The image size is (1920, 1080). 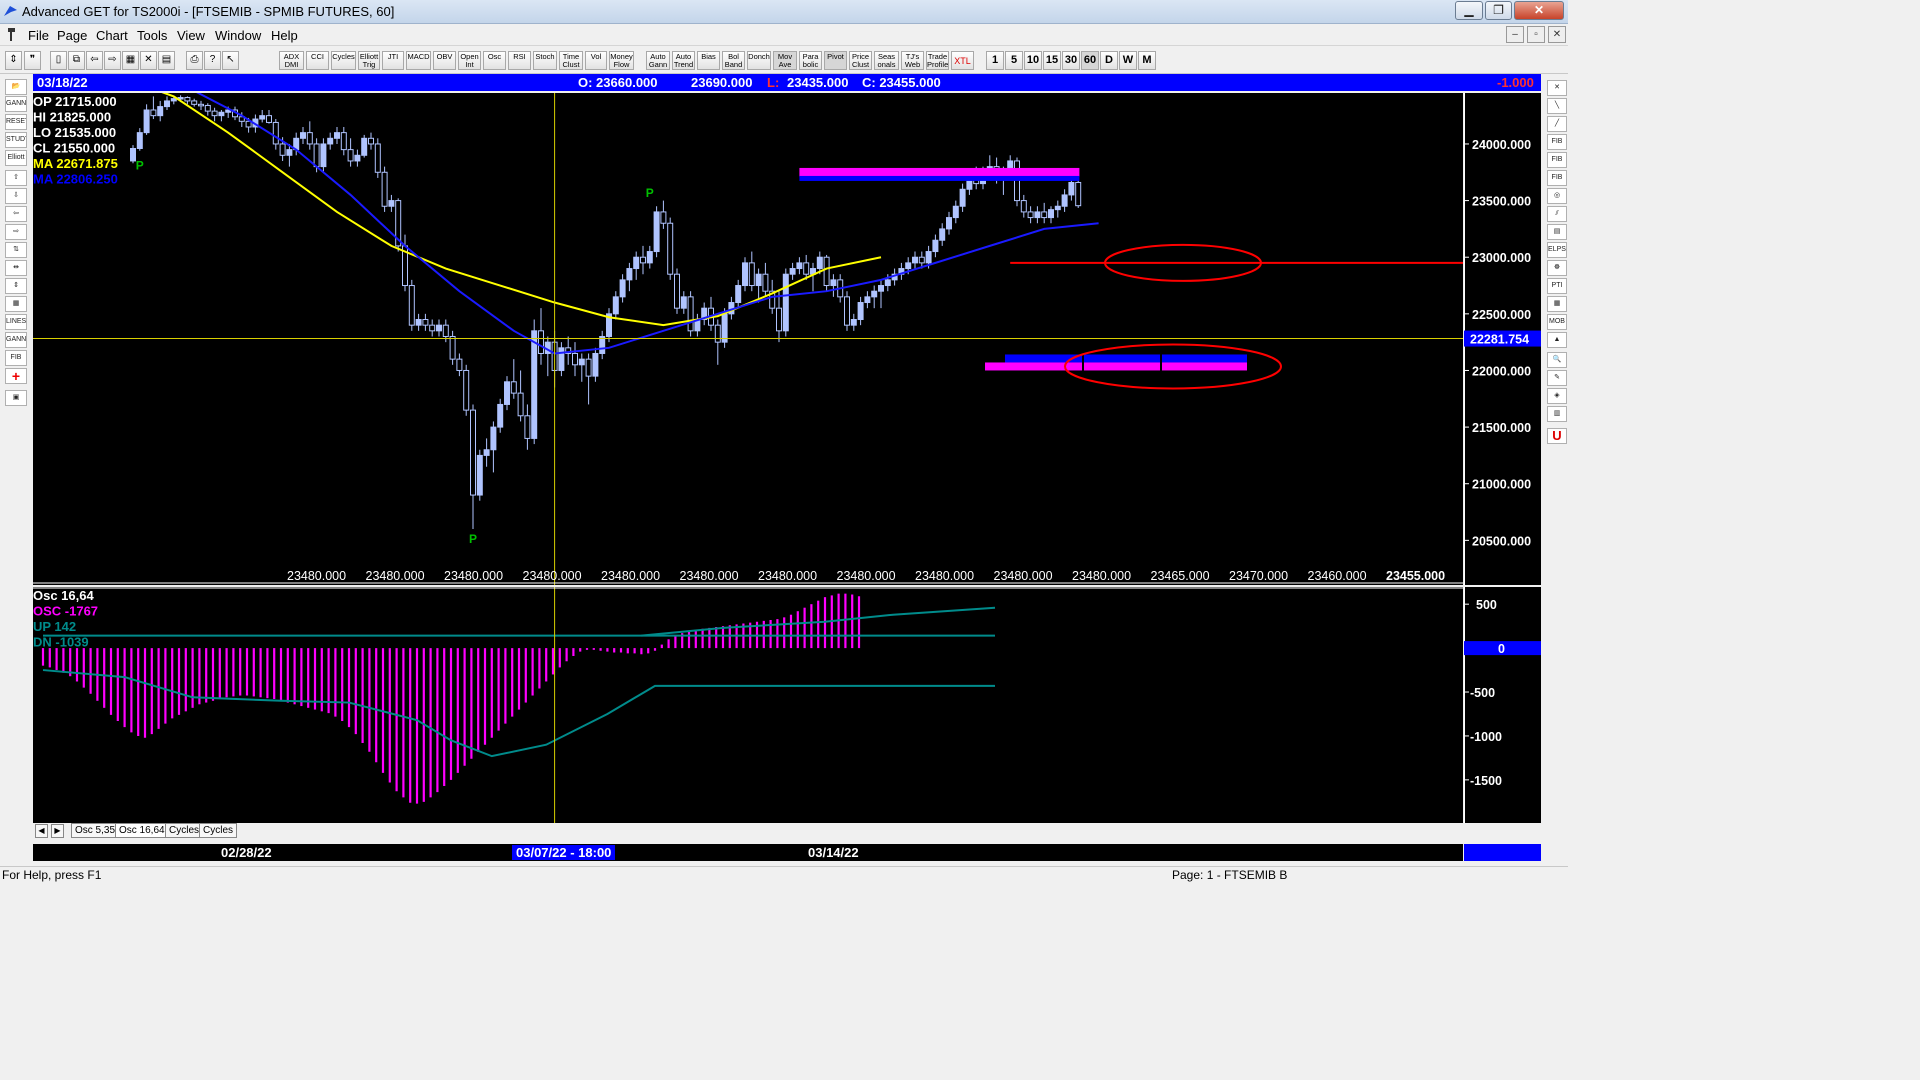 I want to click on left-tool-4-icon: Elliott, so click(x=16, y=158).